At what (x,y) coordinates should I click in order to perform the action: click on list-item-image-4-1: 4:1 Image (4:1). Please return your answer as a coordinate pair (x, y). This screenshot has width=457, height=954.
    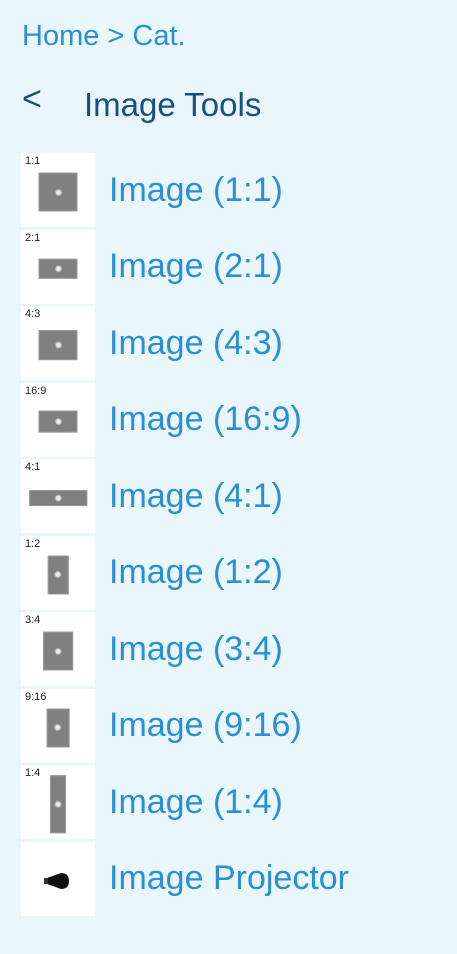
    Looking at the image, I should click on (185, 496).